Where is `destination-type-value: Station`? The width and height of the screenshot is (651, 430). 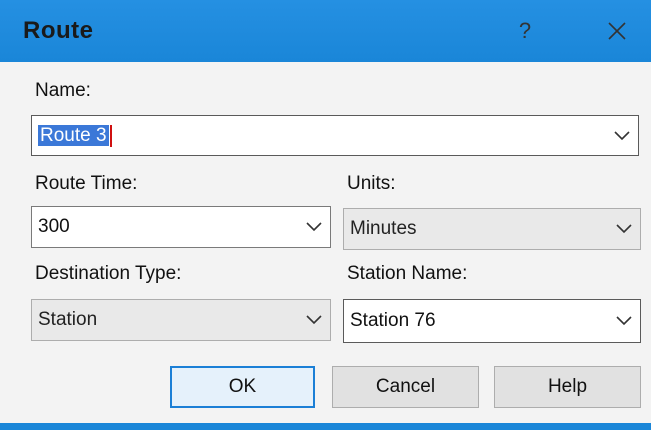 destination-type-value: Station is located at coordinates (68, 319).